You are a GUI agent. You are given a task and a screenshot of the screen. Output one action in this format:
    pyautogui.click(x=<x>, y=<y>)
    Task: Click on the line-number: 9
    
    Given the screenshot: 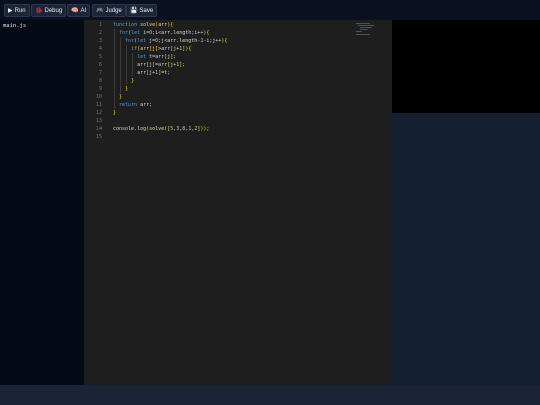 What is the action you would take?
    pyautogui.click(x=100, y=89)
    